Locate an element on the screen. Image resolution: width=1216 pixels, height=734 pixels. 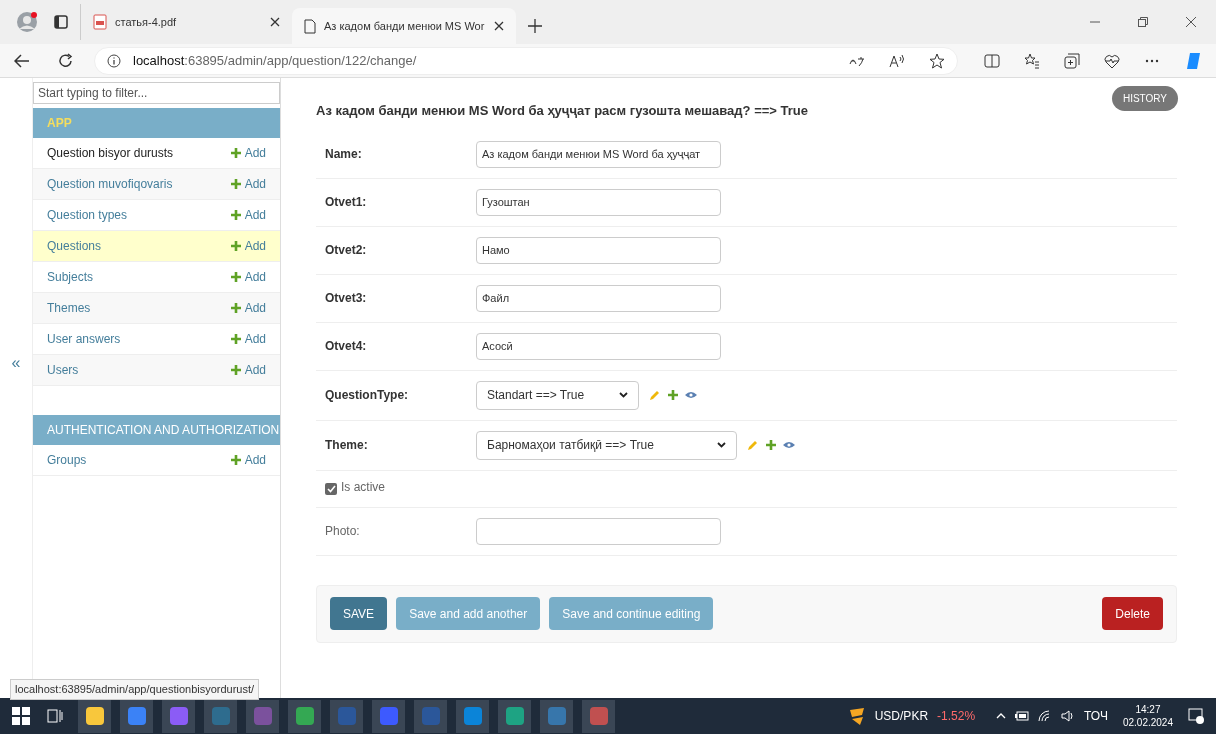
save-button: Save and add another is located at coordinates (468, 613).